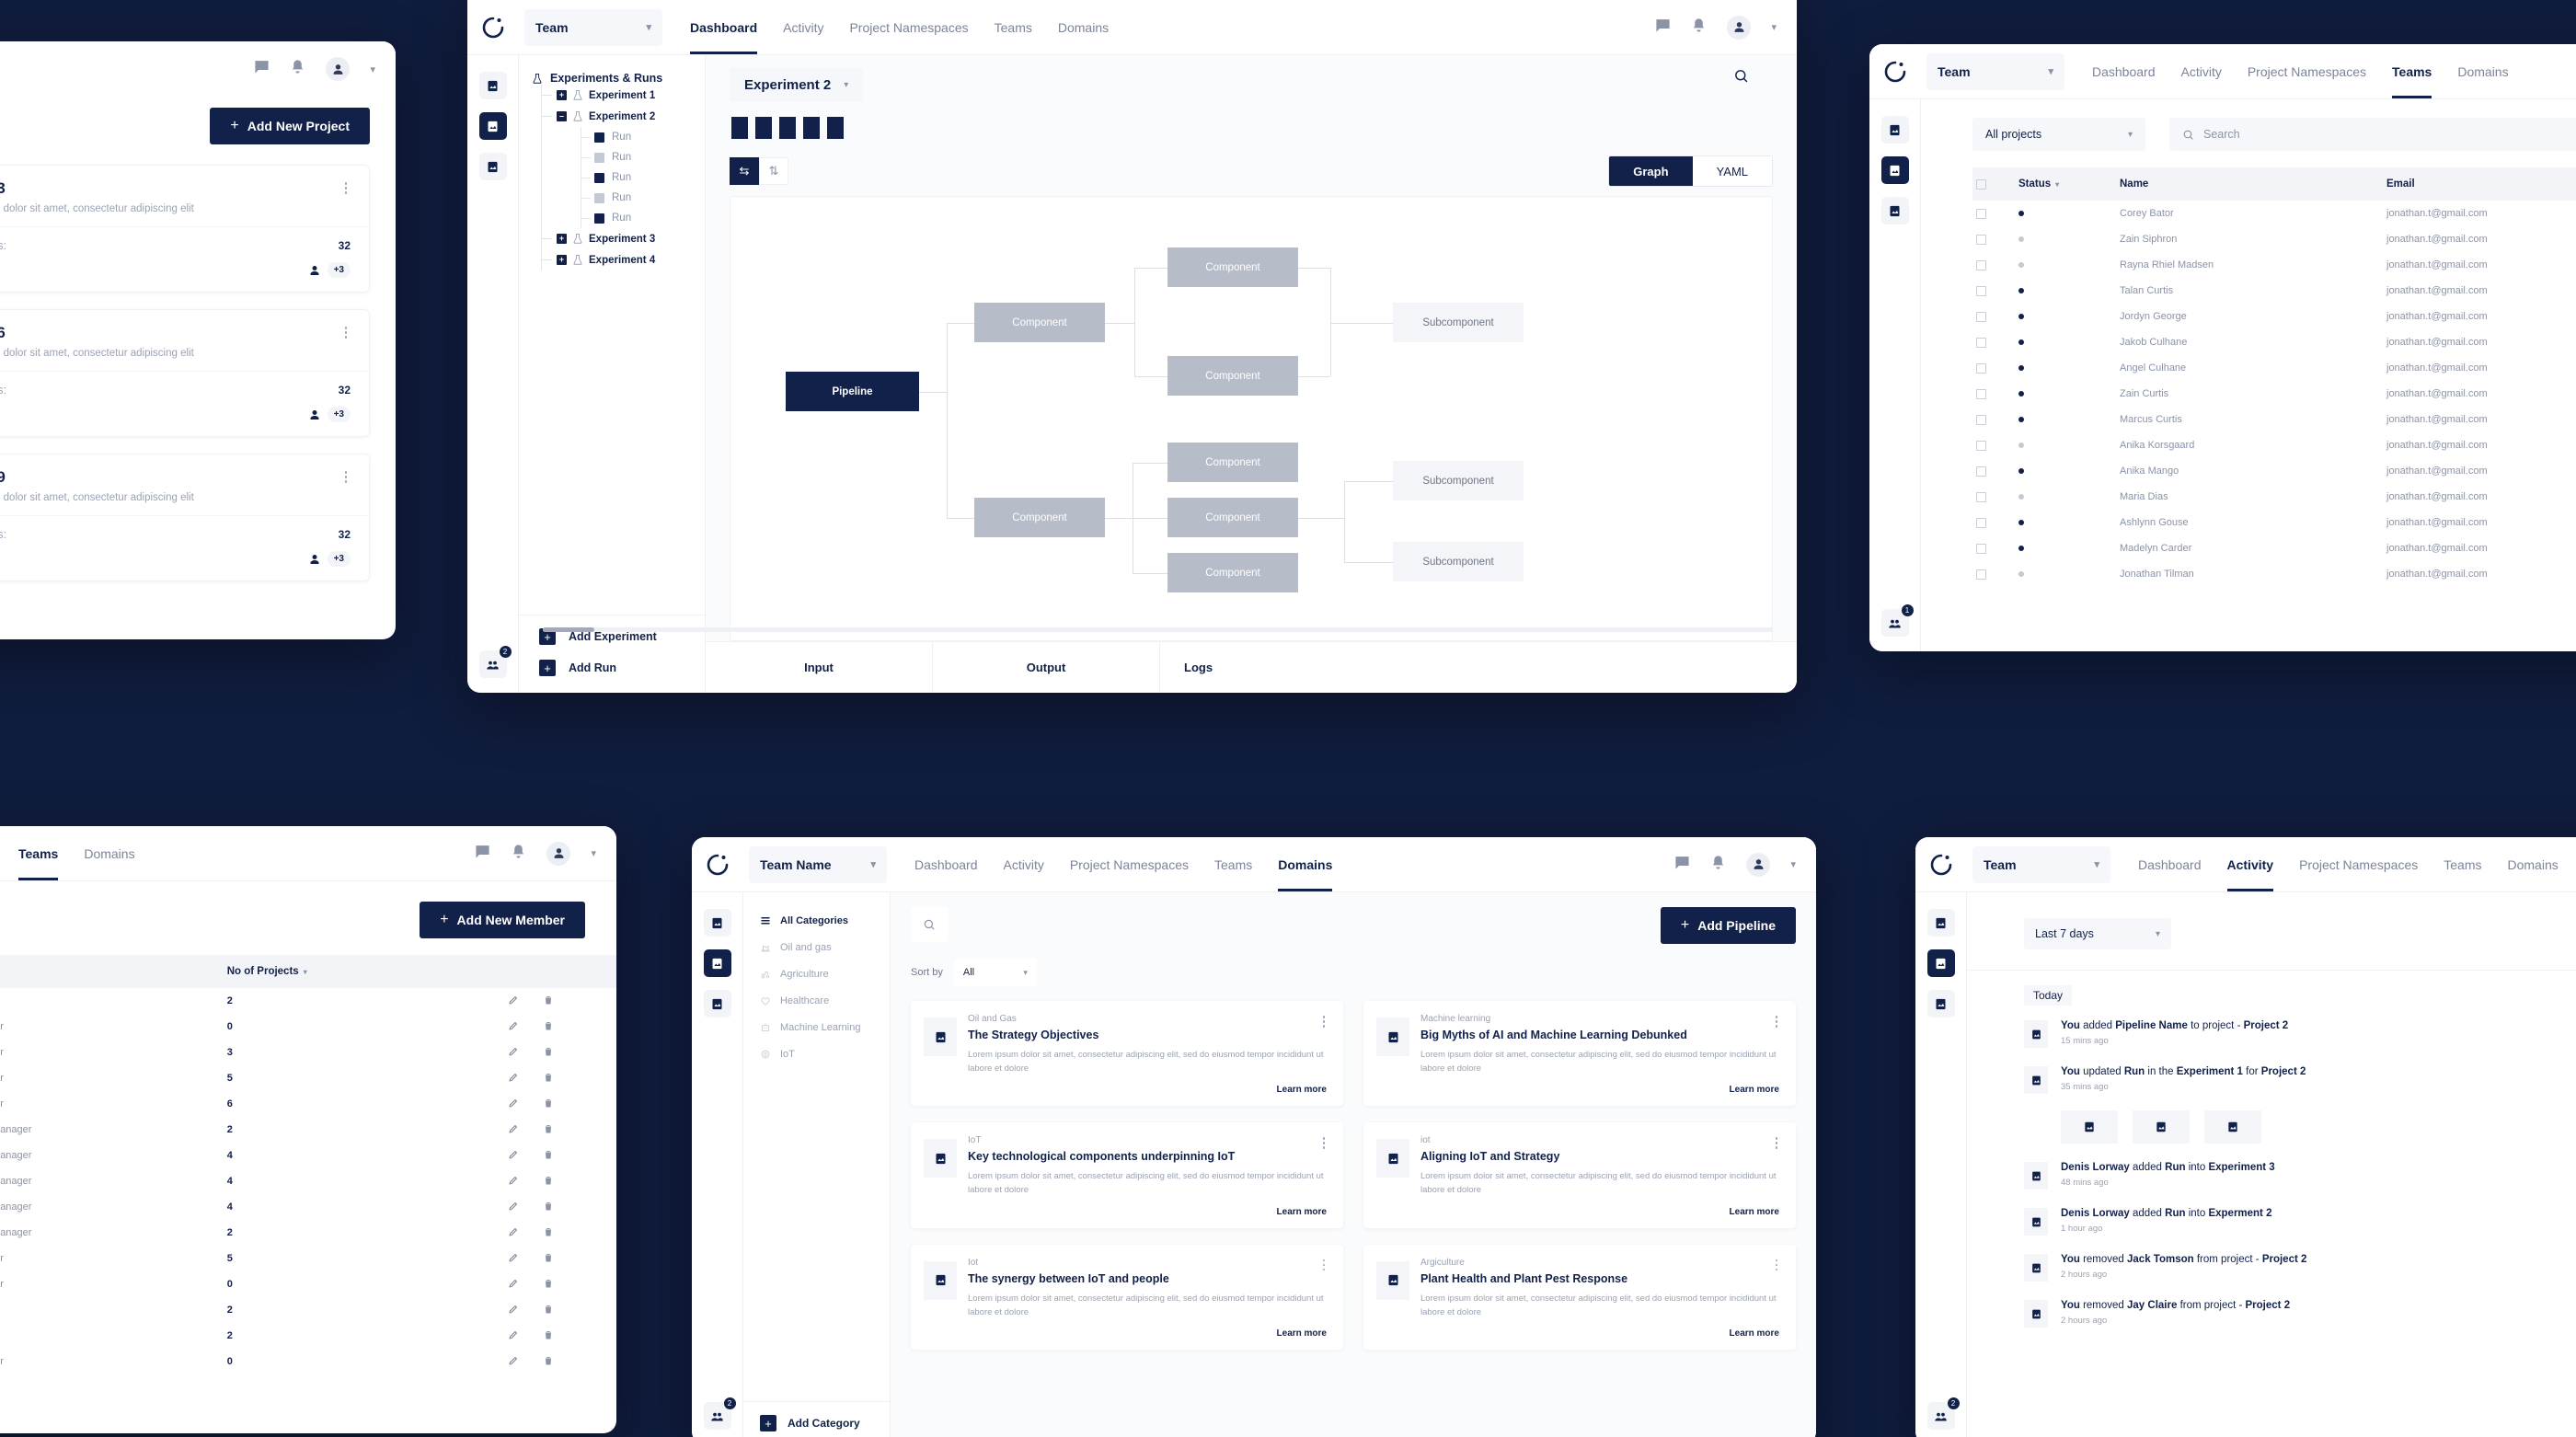 The width and height of the screenshot is (2576, 1437). I want to click on team-selector: Team Name ▾, so click(818, 864).